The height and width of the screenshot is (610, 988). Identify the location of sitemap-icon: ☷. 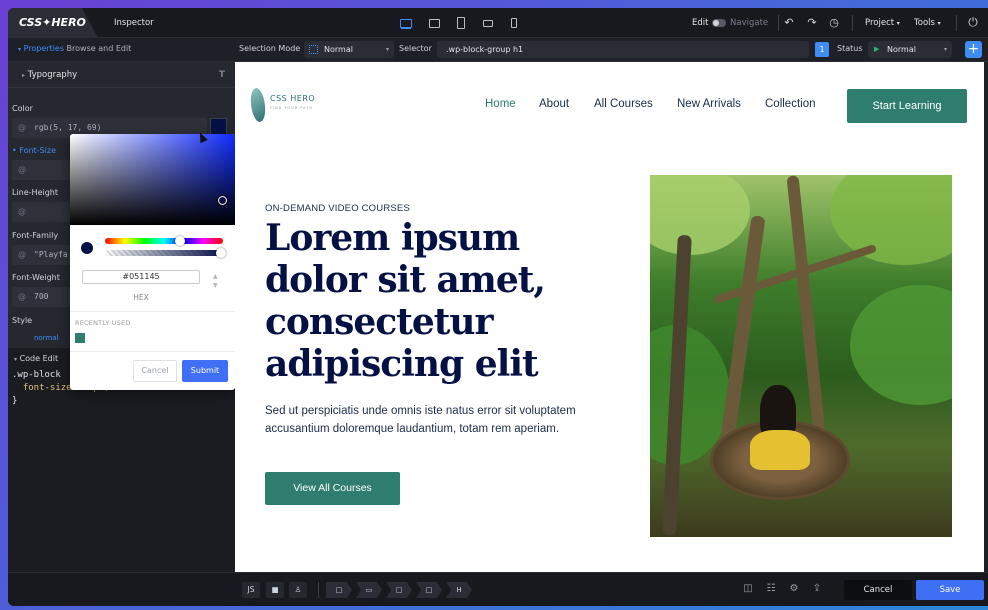
(771, 589).